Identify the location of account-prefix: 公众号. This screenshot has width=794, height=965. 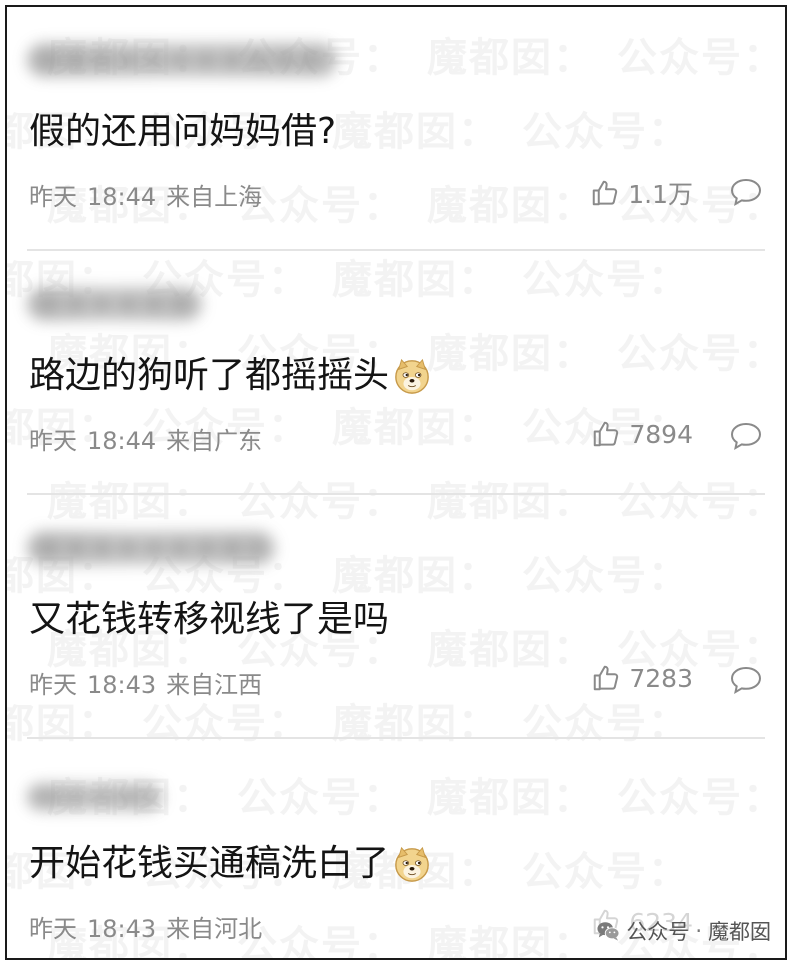
(658, 932).